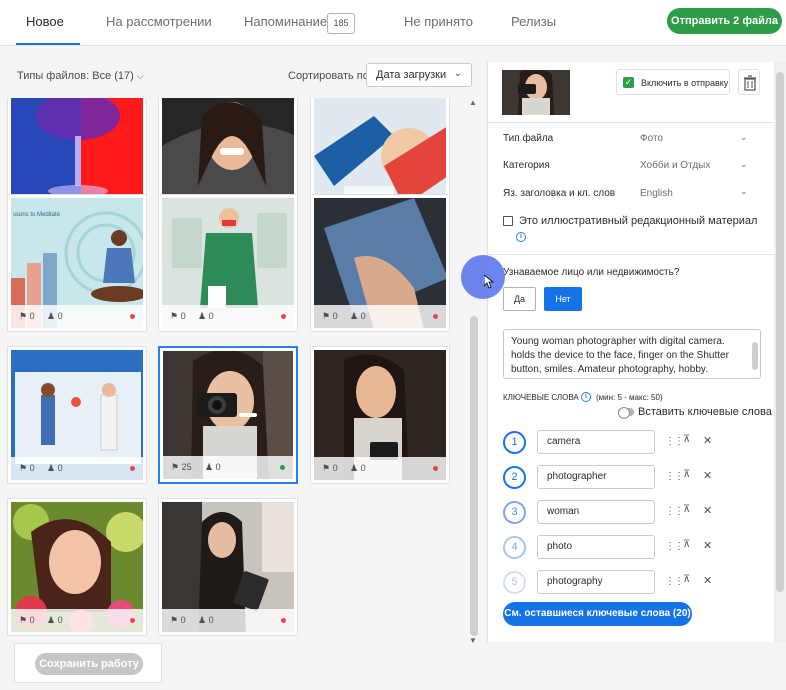 This screenshot has width=786, height=690. What do you see at coordinates (519, 299) in the screenshot?
I see `yes-button: Да` at bounding box center [519, 299].